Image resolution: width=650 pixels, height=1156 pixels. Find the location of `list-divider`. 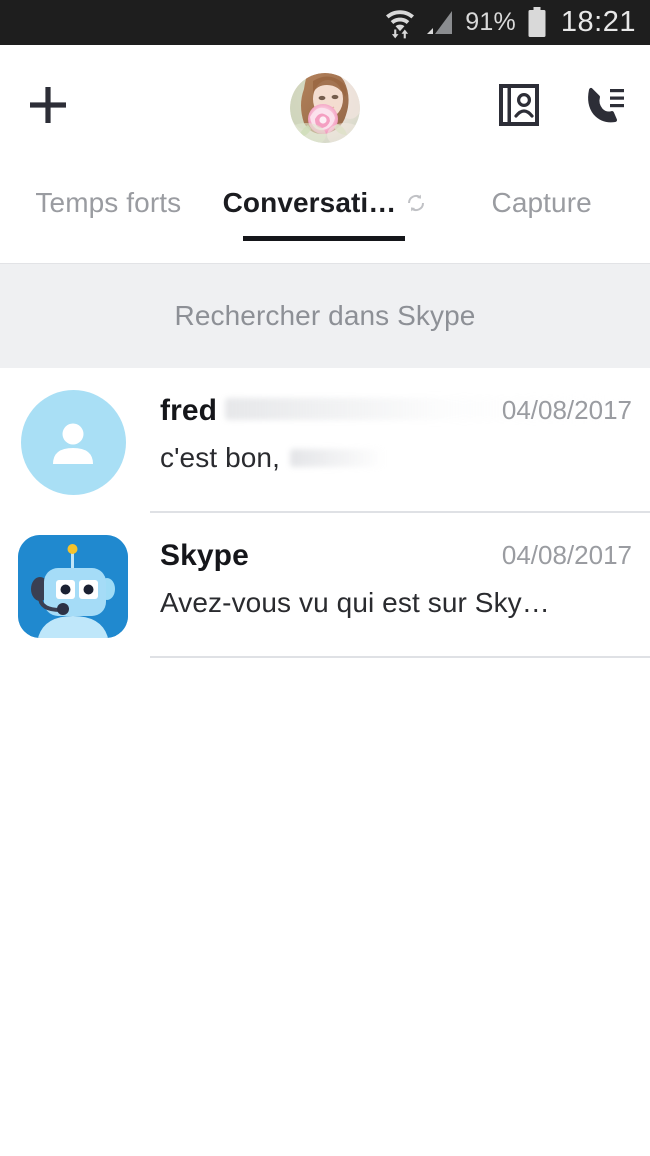

list-divider is located at coordinates (400, 657).